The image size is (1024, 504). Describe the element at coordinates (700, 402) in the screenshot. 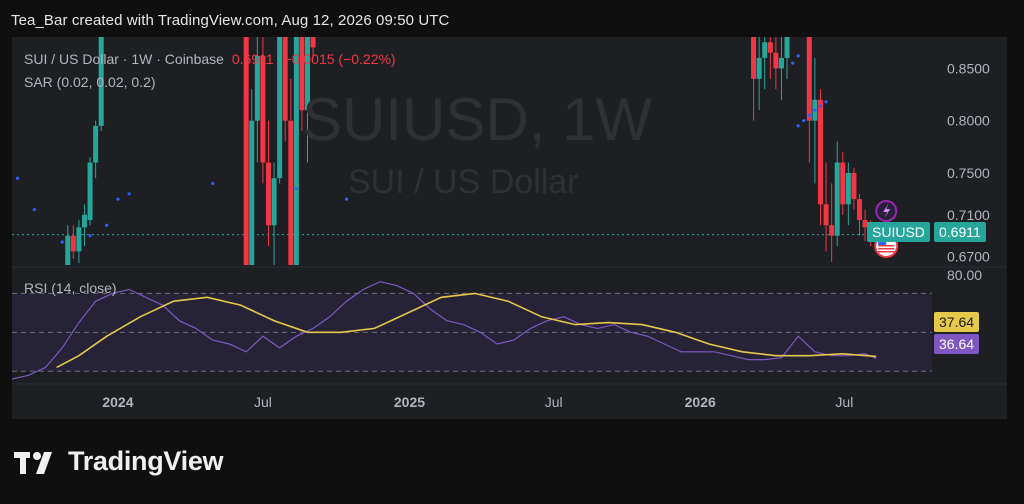

I see `date-tick-label: 2026` at that location.